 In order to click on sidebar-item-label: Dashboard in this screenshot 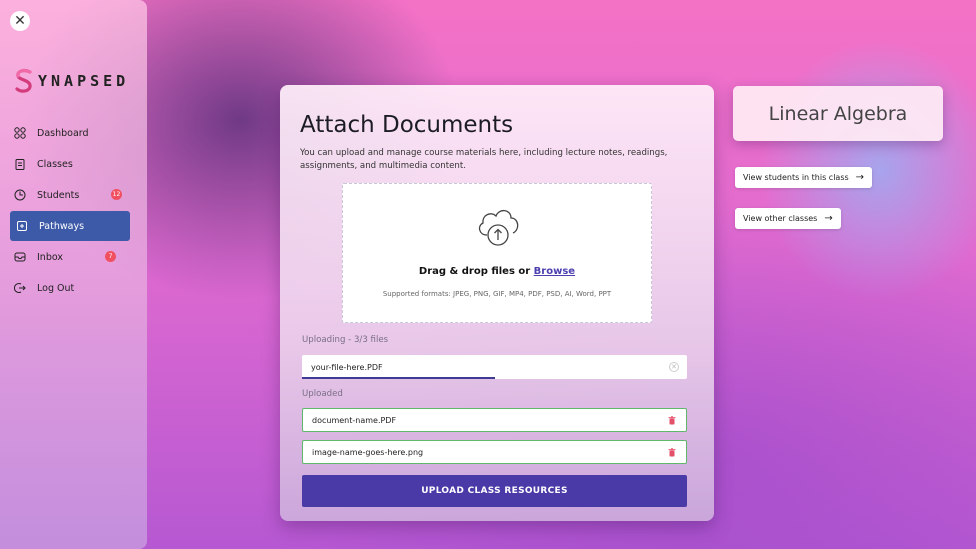, I will do `click(63, 133)`.